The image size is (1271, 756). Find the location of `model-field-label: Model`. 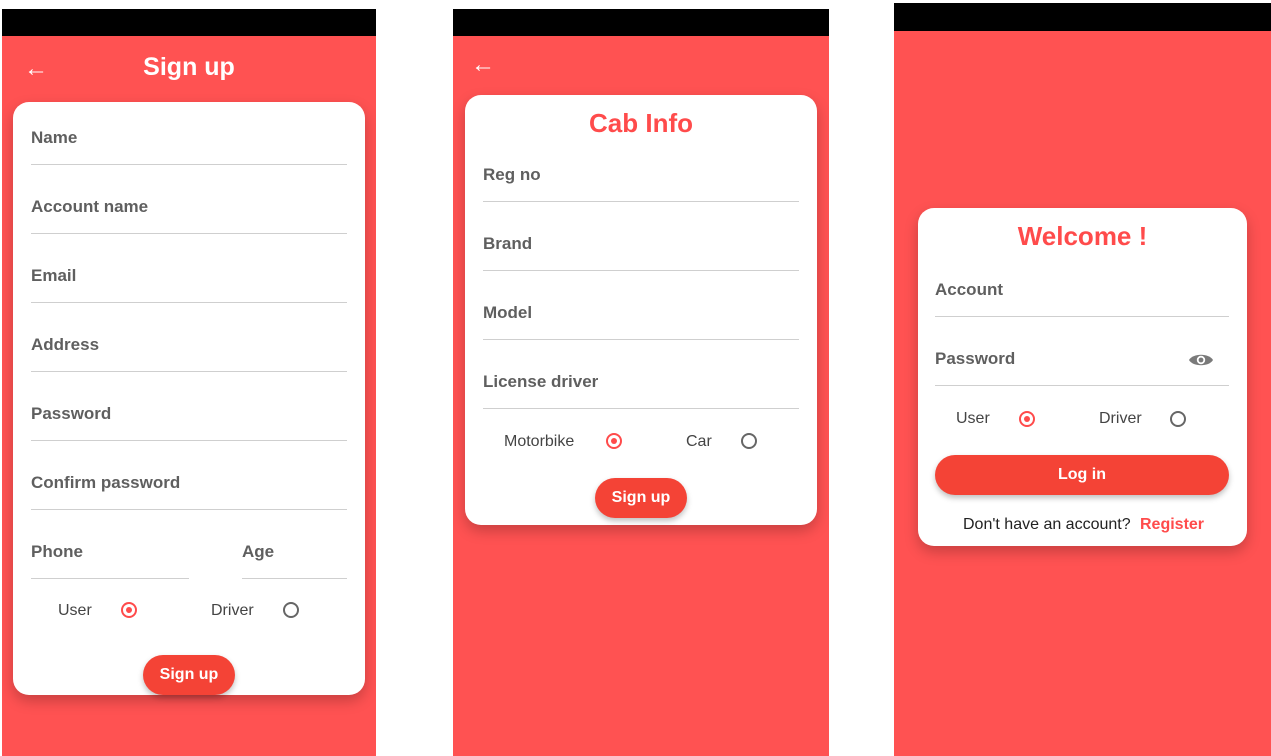

model-field-label: Model is located at coordinates (508, 312).